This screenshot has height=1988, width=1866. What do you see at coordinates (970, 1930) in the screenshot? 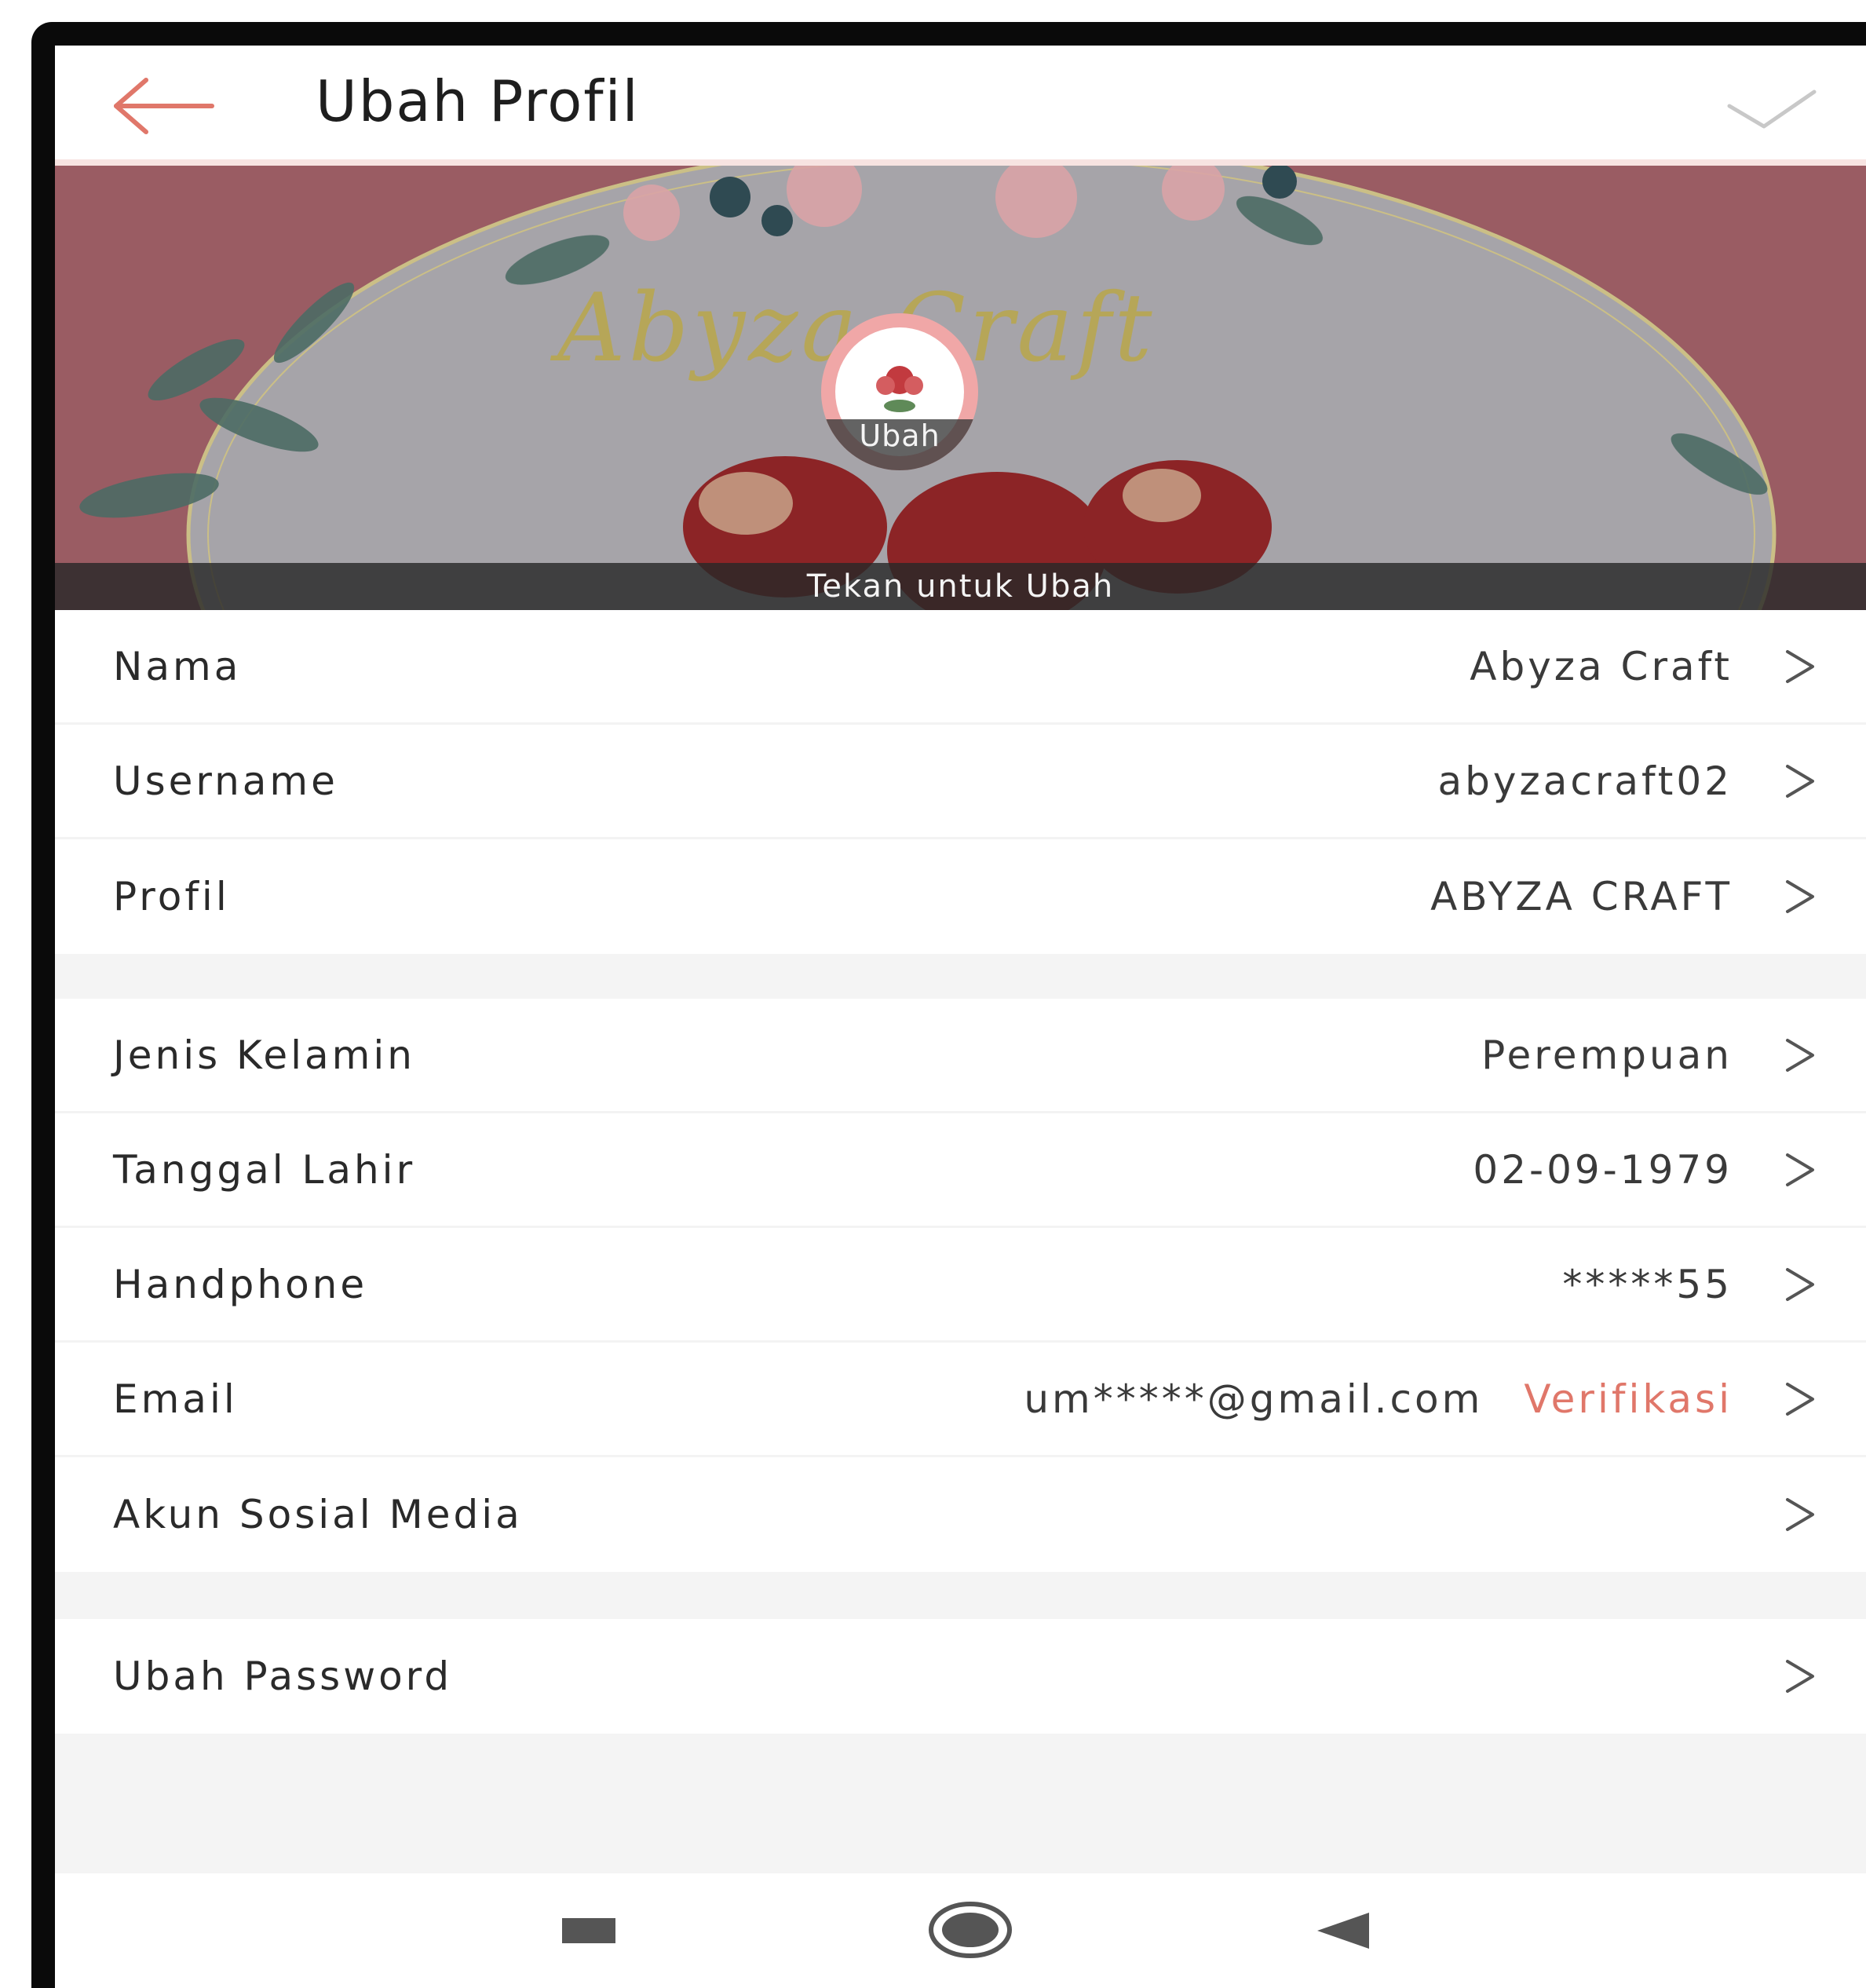
I see `circle-icon` at bounding box center [970, 1930].